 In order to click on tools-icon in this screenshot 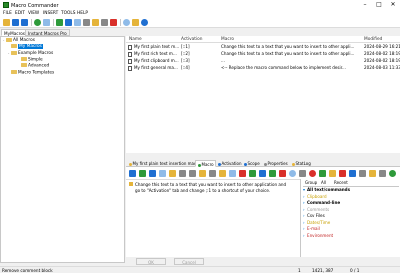, I will do `click(135, 22)`.